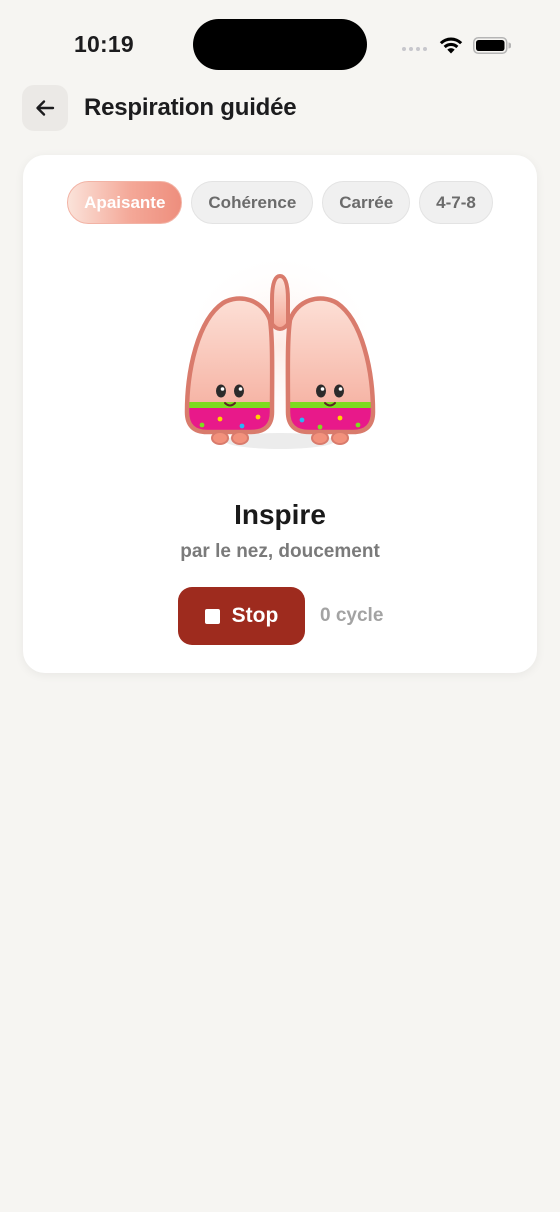 The image size is (560, 1212). What do you see at coordinates (255, 615) in the screenshot?
I see `stop-button-label: Stop` at bounding box center [255, 615].